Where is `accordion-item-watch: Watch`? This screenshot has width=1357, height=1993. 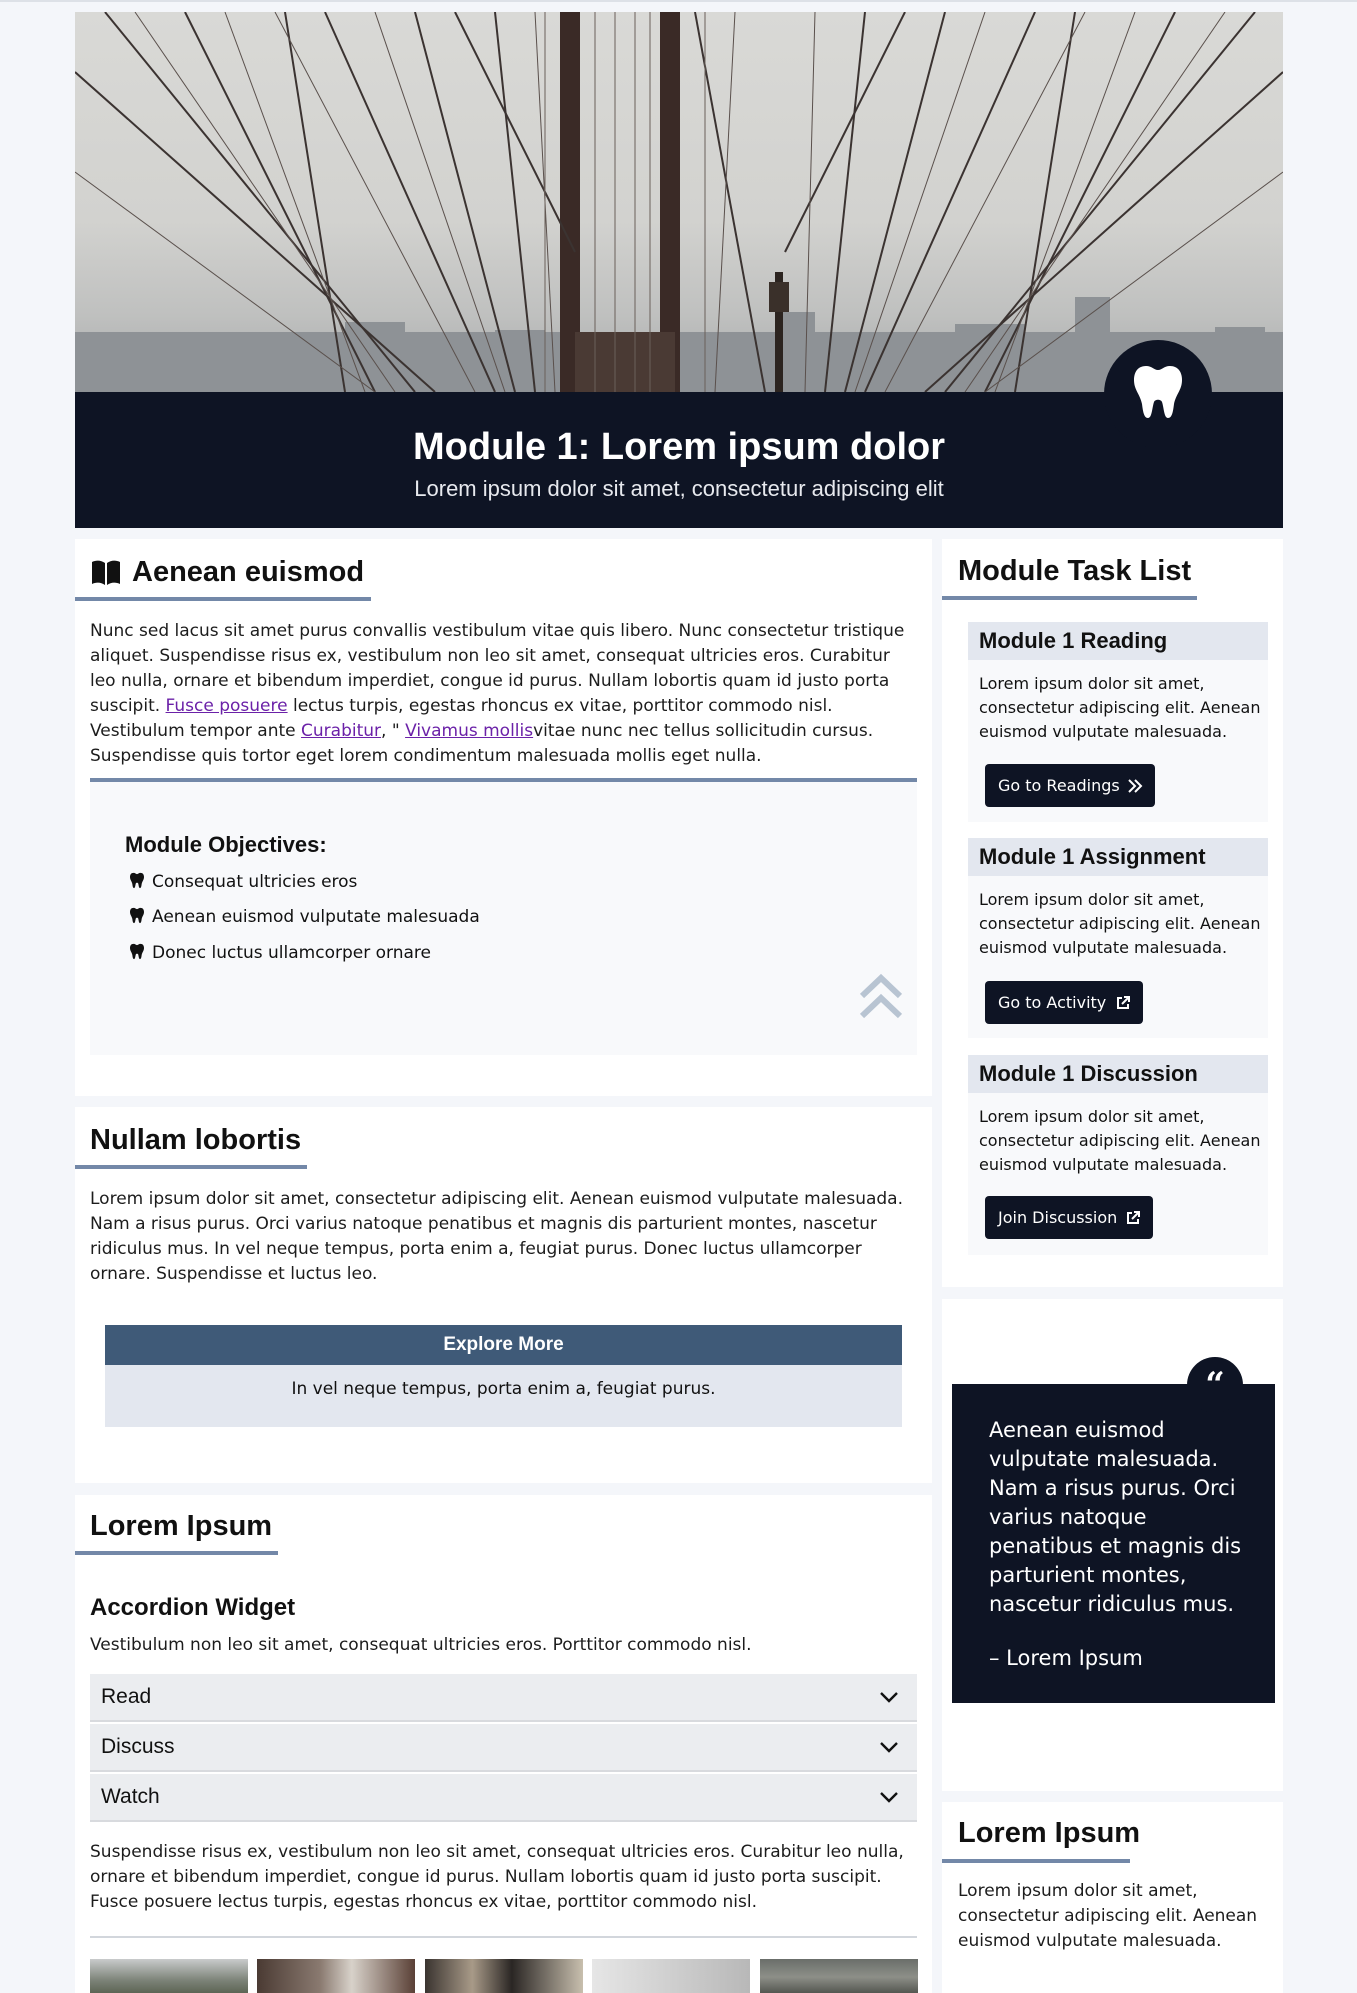 accordion-item-watch: Watch is located at coordinates (503, 1798).